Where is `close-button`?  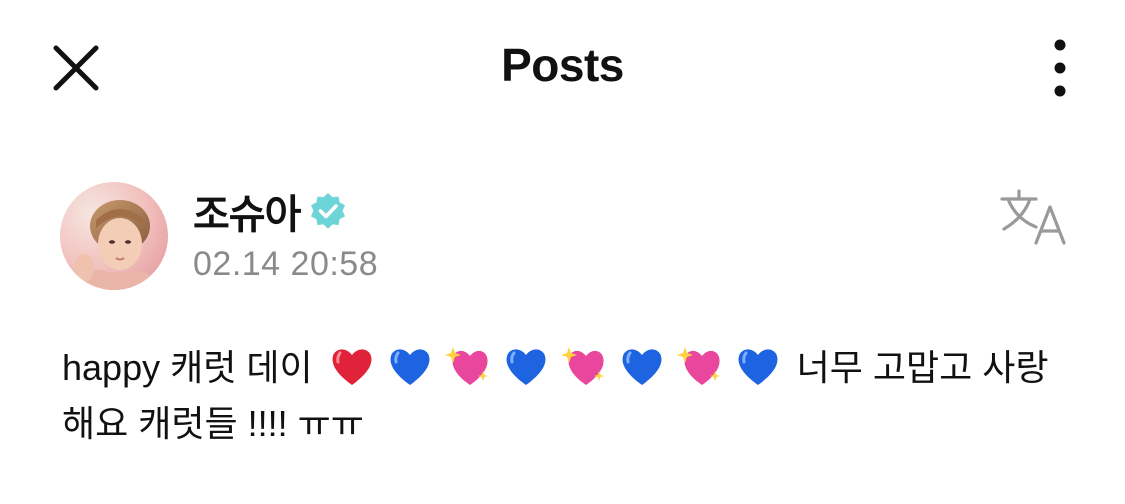 close-button is located at coordinates (76, 68).